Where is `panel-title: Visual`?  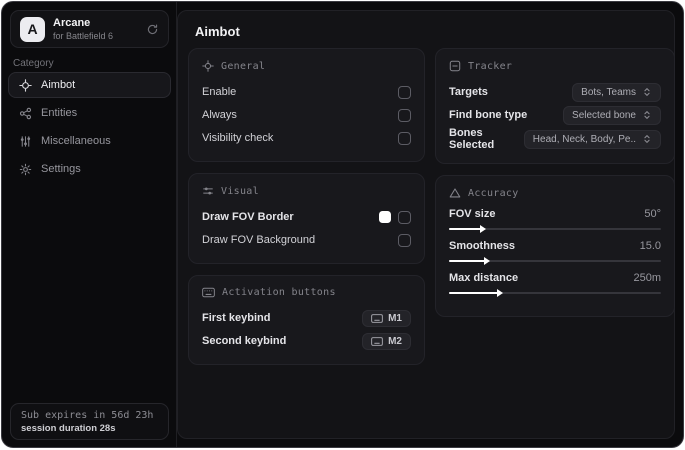 panel-title: Visual is located at coordinates (240, 191).